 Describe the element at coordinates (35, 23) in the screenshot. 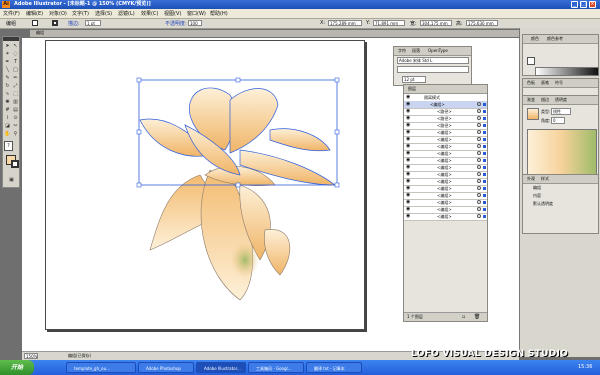

I see `fill-swatch` at that location.